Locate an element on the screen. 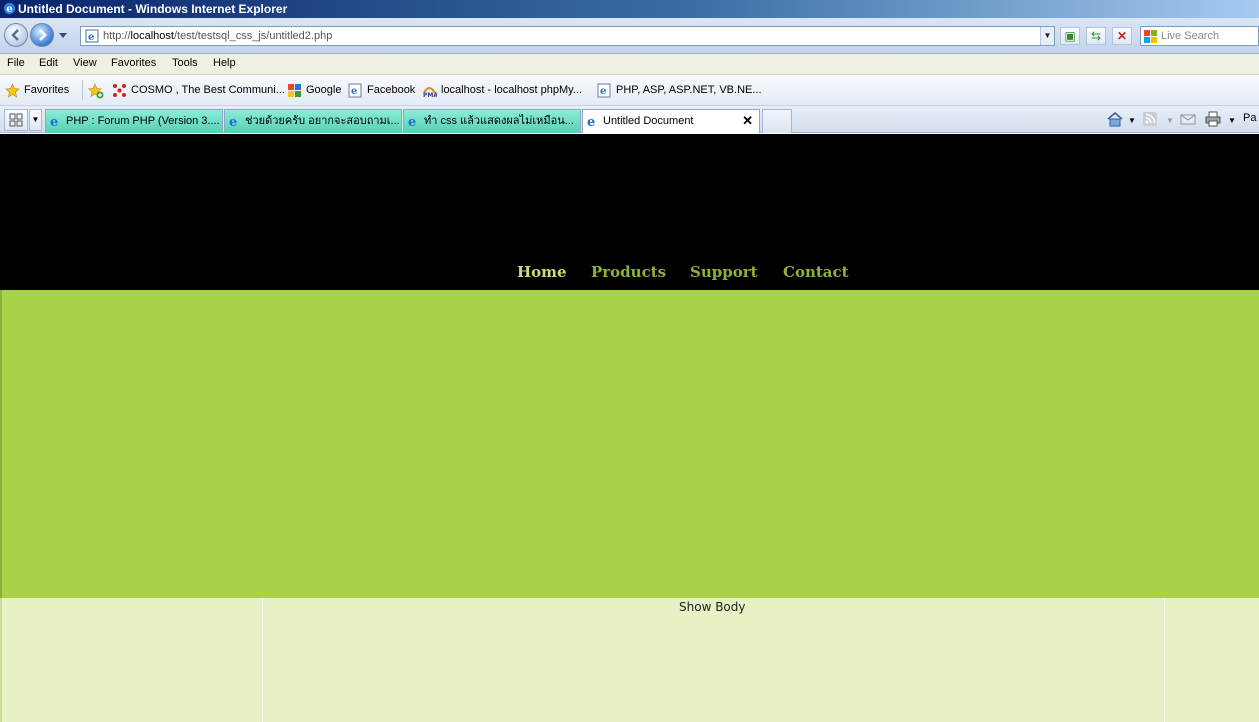 This screenshot has width=1259, height=722. url-dropdown-button: ▼ is located at coordinates (1047, 36).